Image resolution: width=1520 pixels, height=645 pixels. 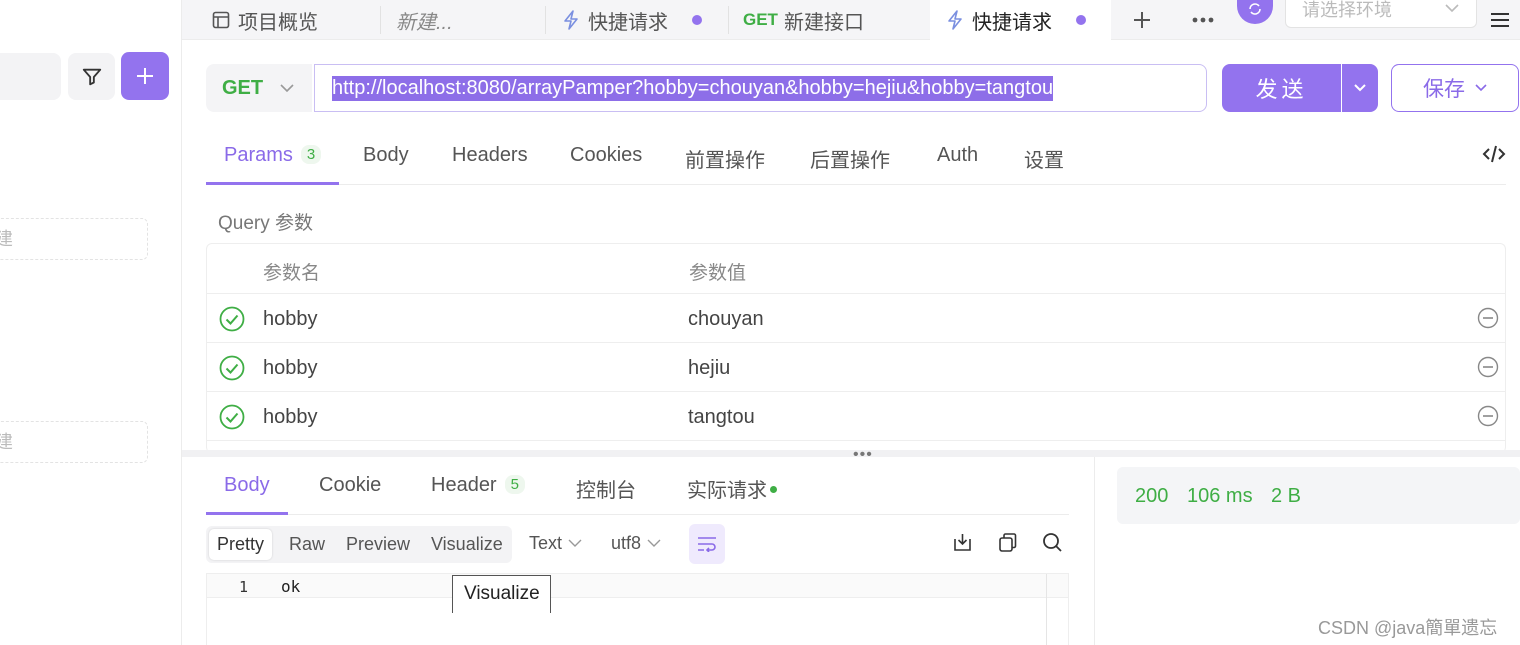 I want to click on param-value: hejiu, so click(x=709, y=368).